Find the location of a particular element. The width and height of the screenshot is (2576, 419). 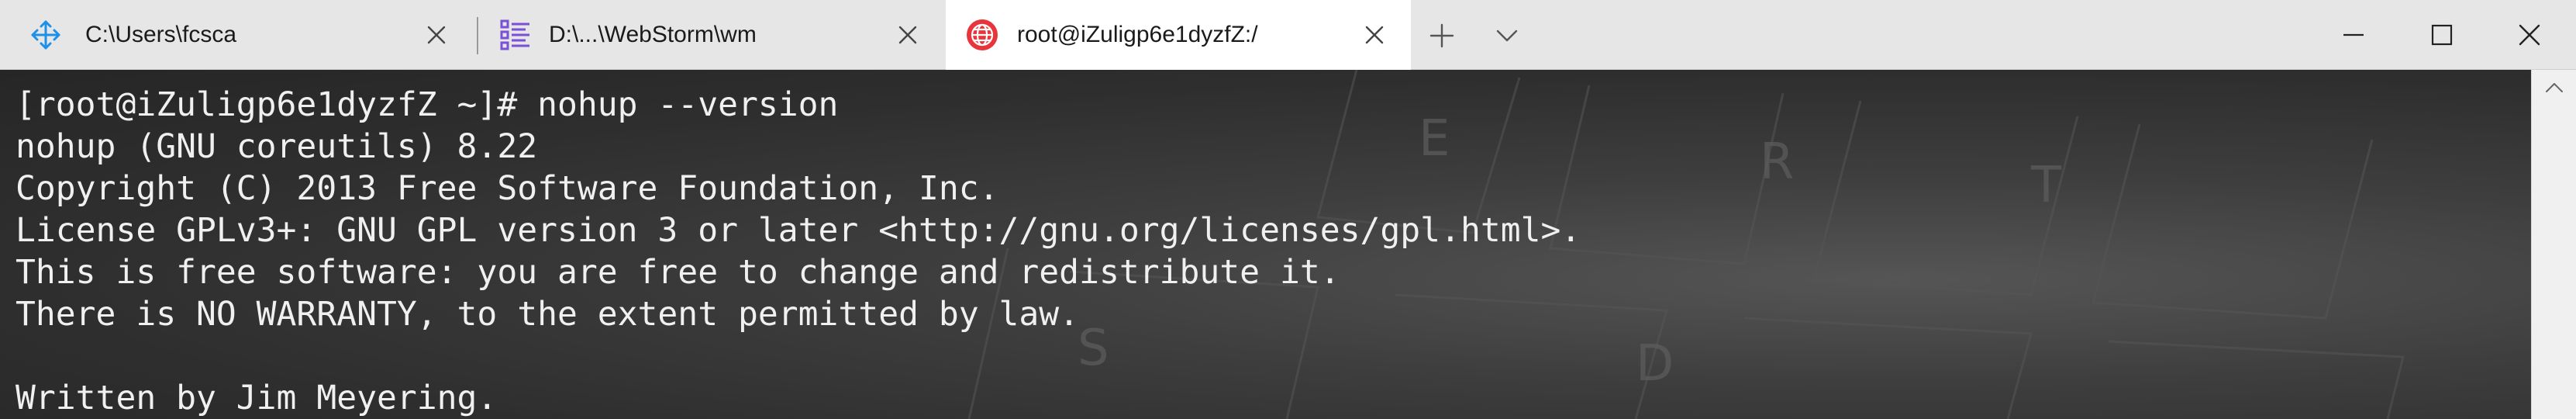

chevron-down-icon is located at coordinates (1507, 35).